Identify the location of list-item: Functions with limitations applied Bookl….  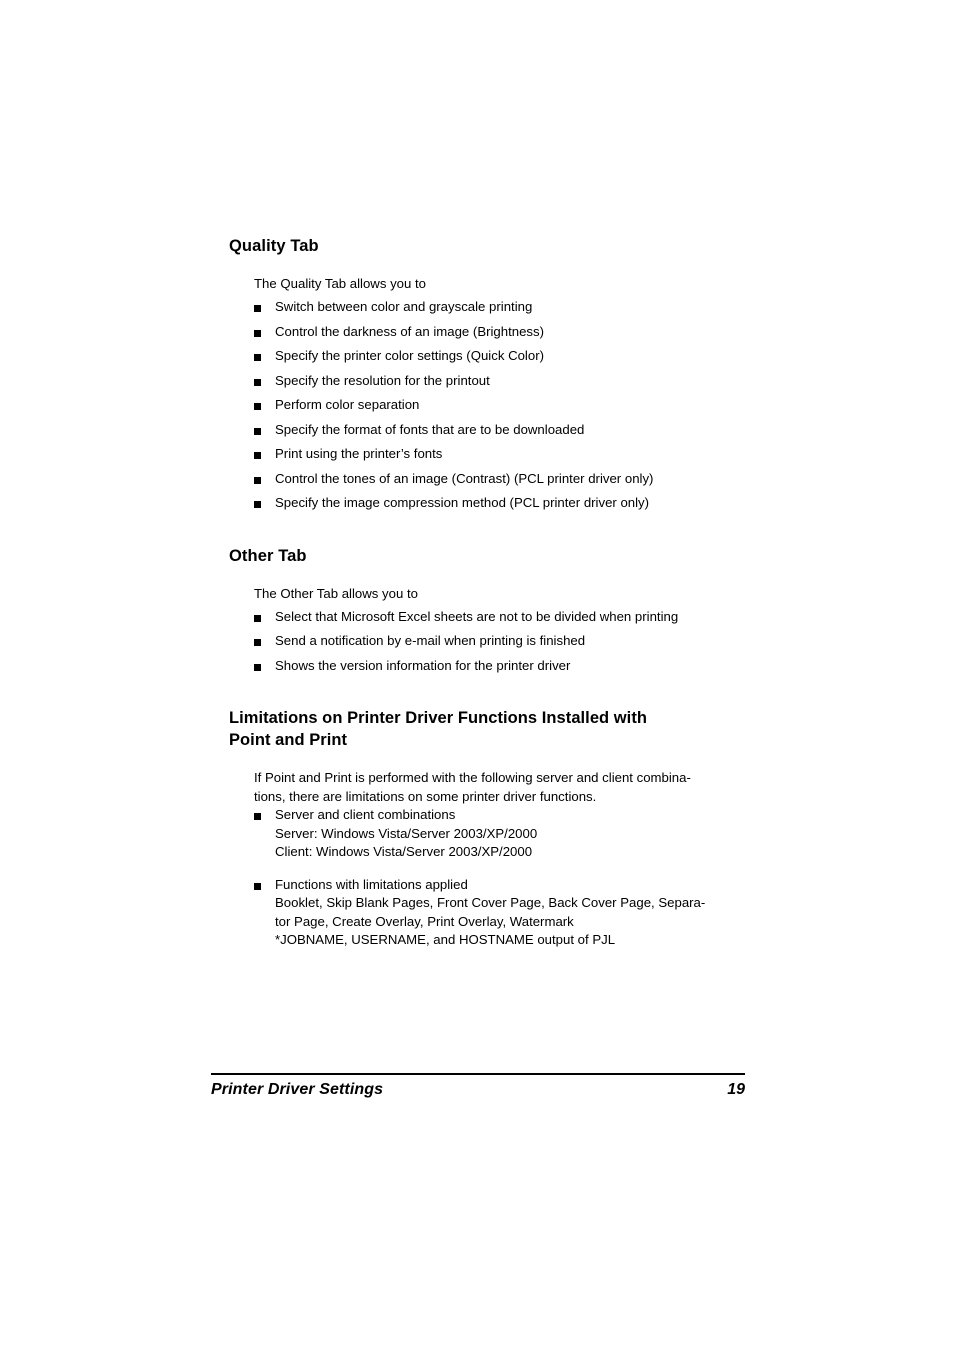
(501, 913).